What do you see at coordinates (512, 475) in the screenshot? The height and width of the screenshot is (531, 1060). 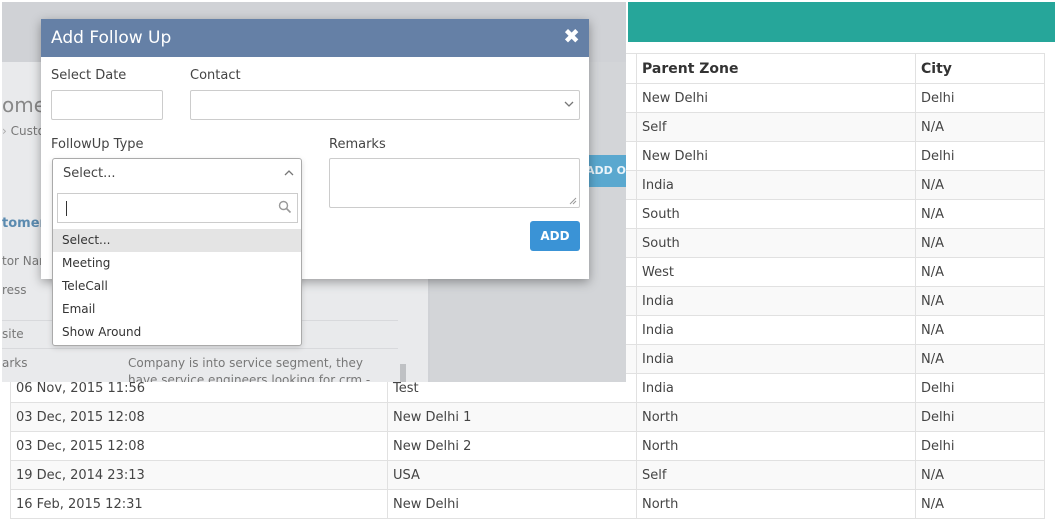 I see `column-name-cell: USA` at bounding box center [512, 475].